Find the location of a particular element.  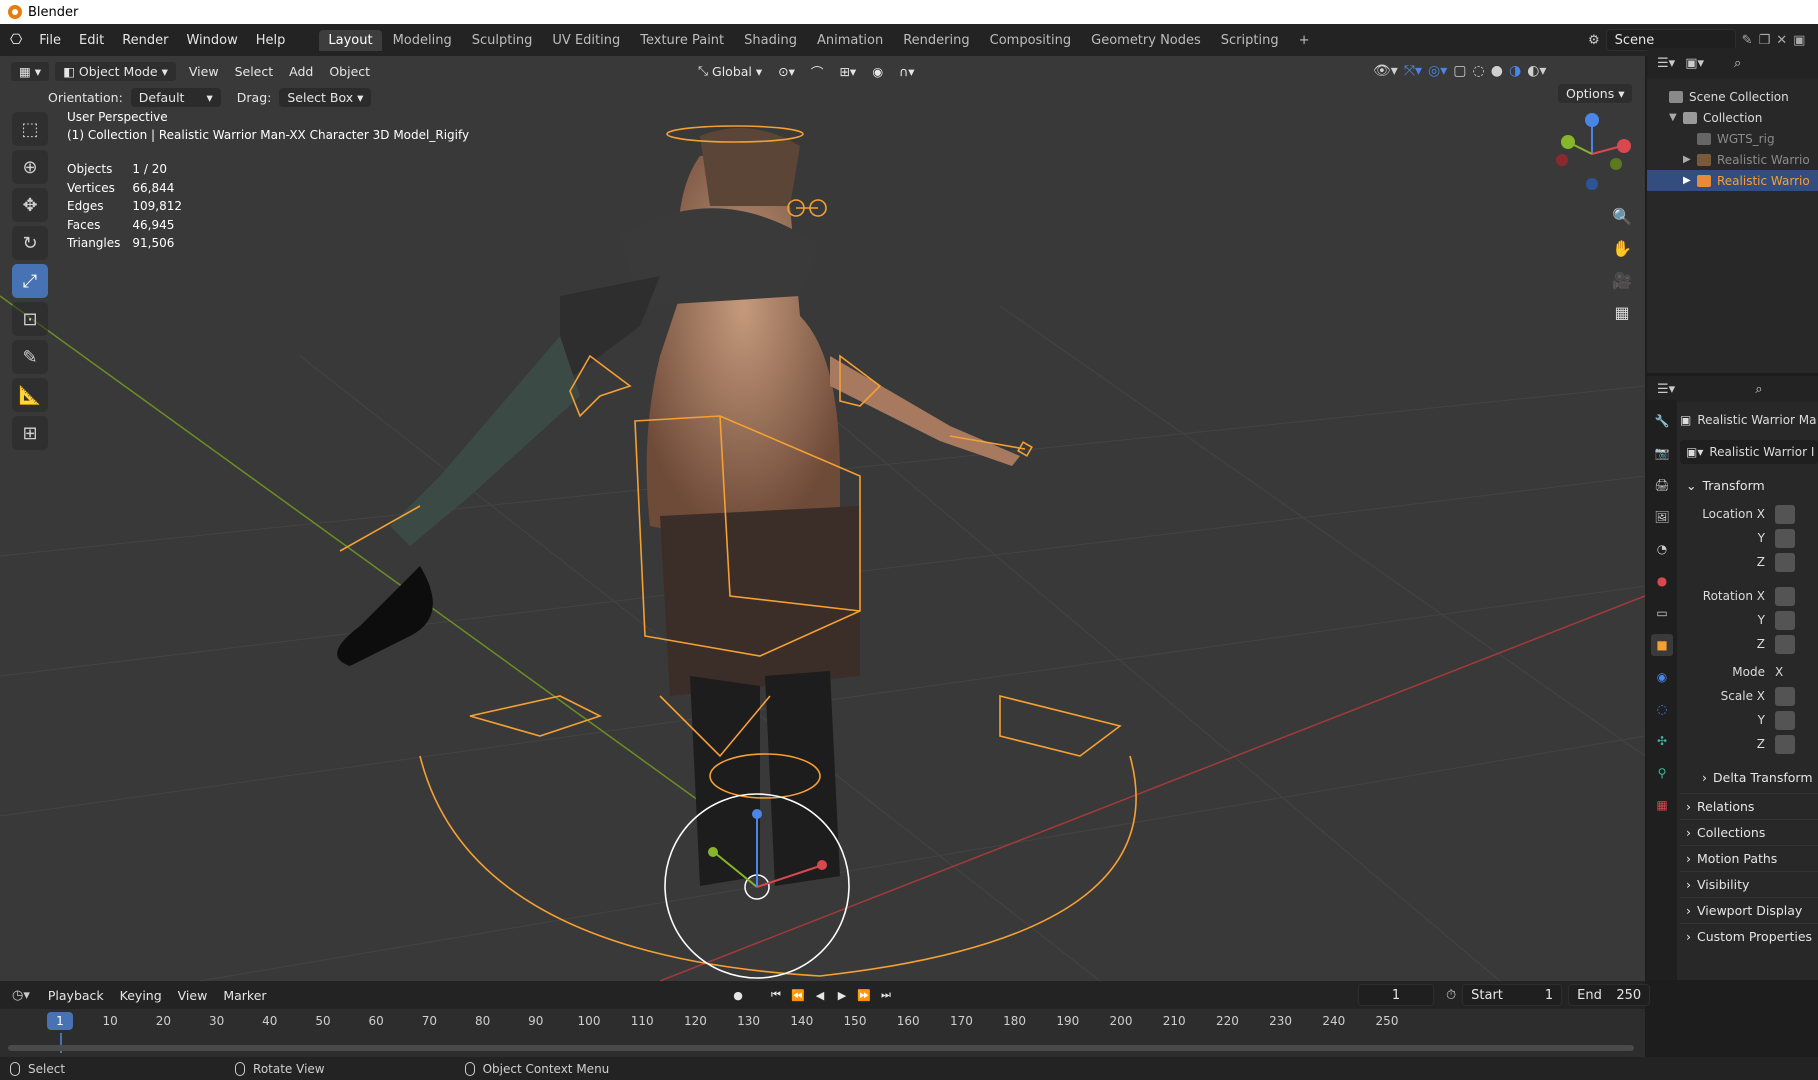

render-tab-icon: 📷 is located at coordinates (1662, 453).